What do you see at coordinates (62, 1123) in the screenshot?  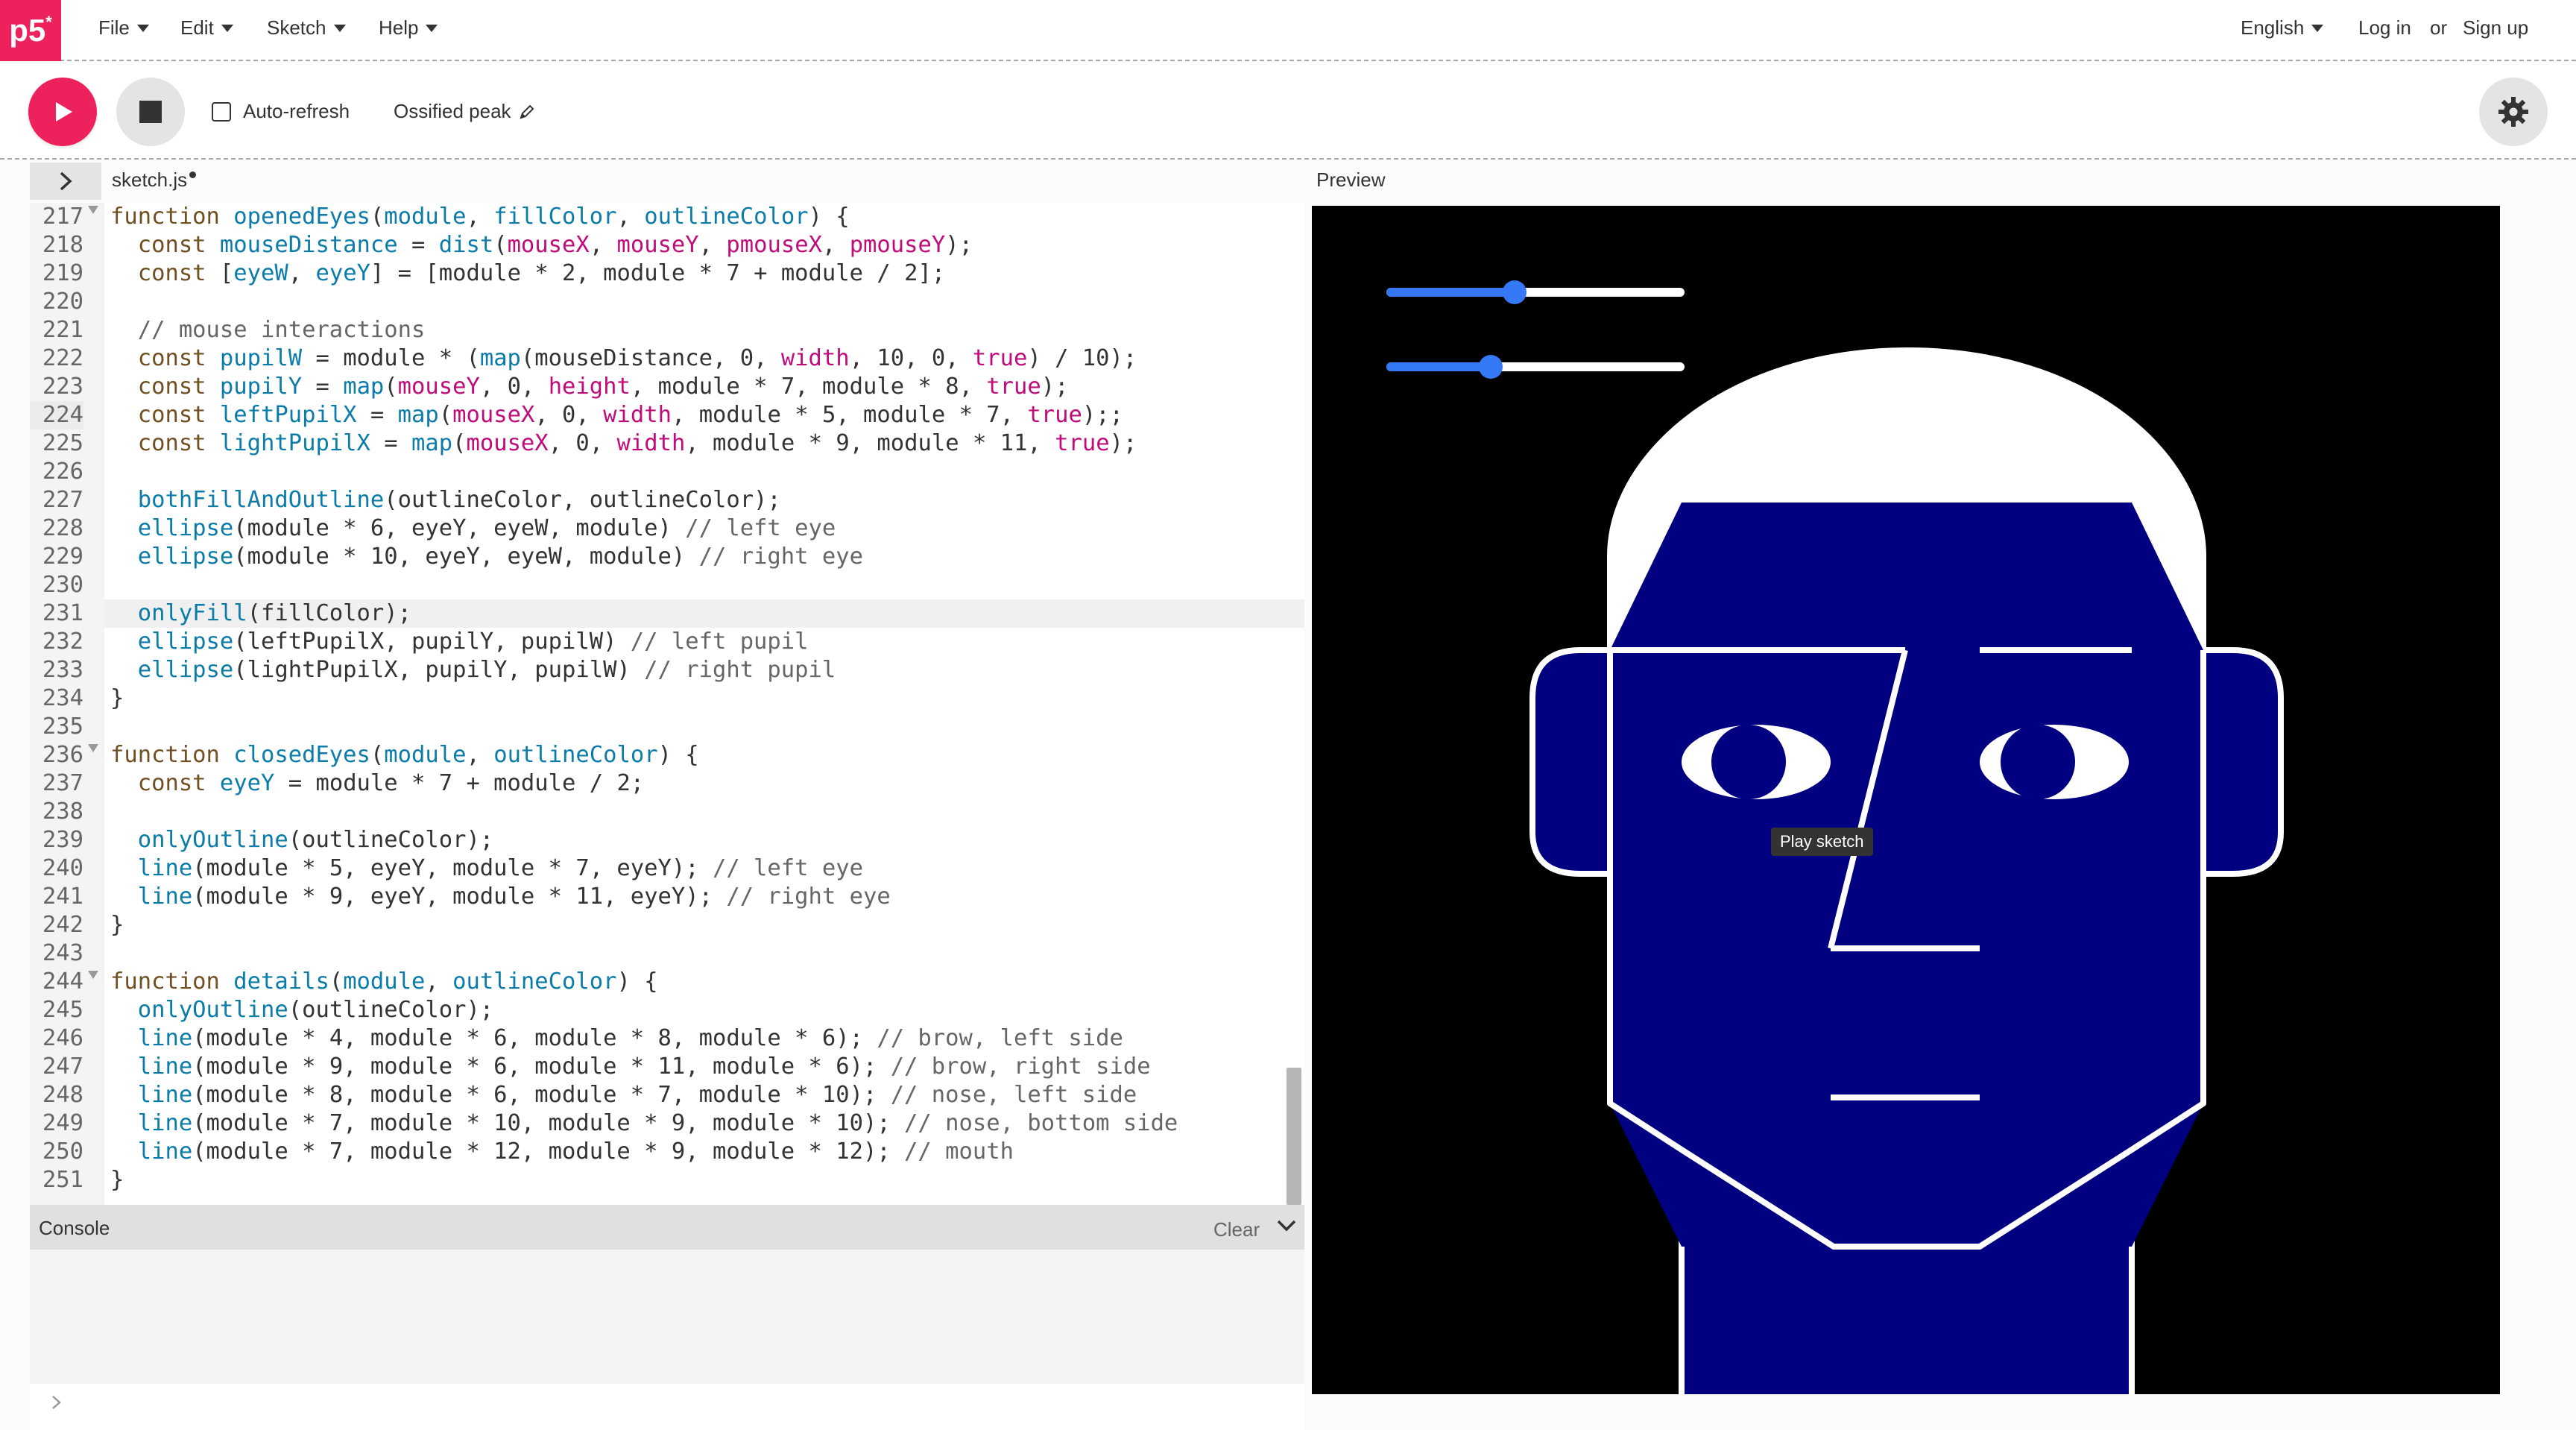 I see `line-number: 249` at bounding box center [62, 1123].